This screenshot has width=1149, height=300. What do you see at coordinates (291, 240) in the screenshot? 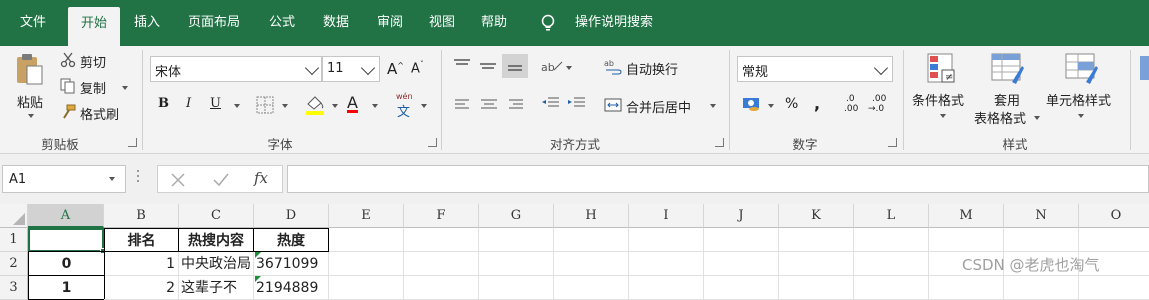
I see `cell-d1: 热度` at bounding box center [291, 240].